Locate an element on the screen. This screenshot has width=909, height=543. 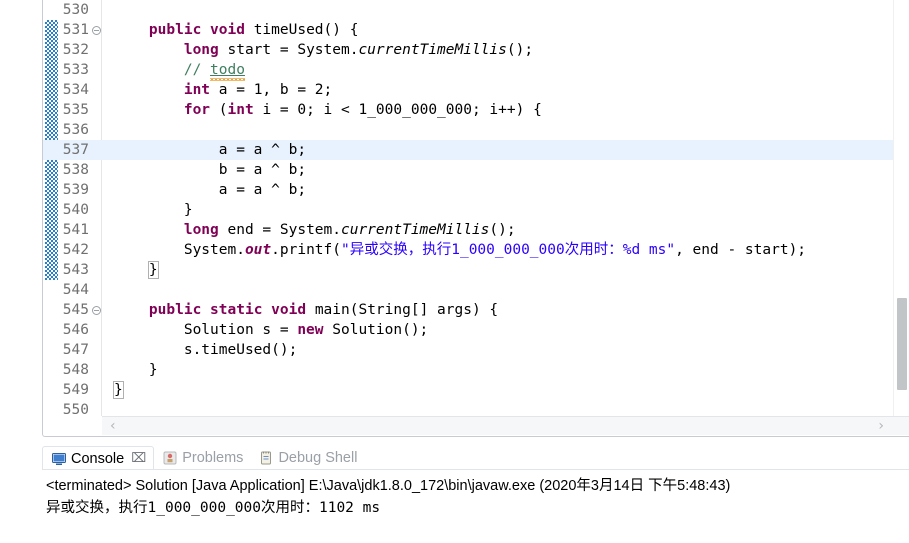
line-number: 550 is located at coordinates (75, 410).